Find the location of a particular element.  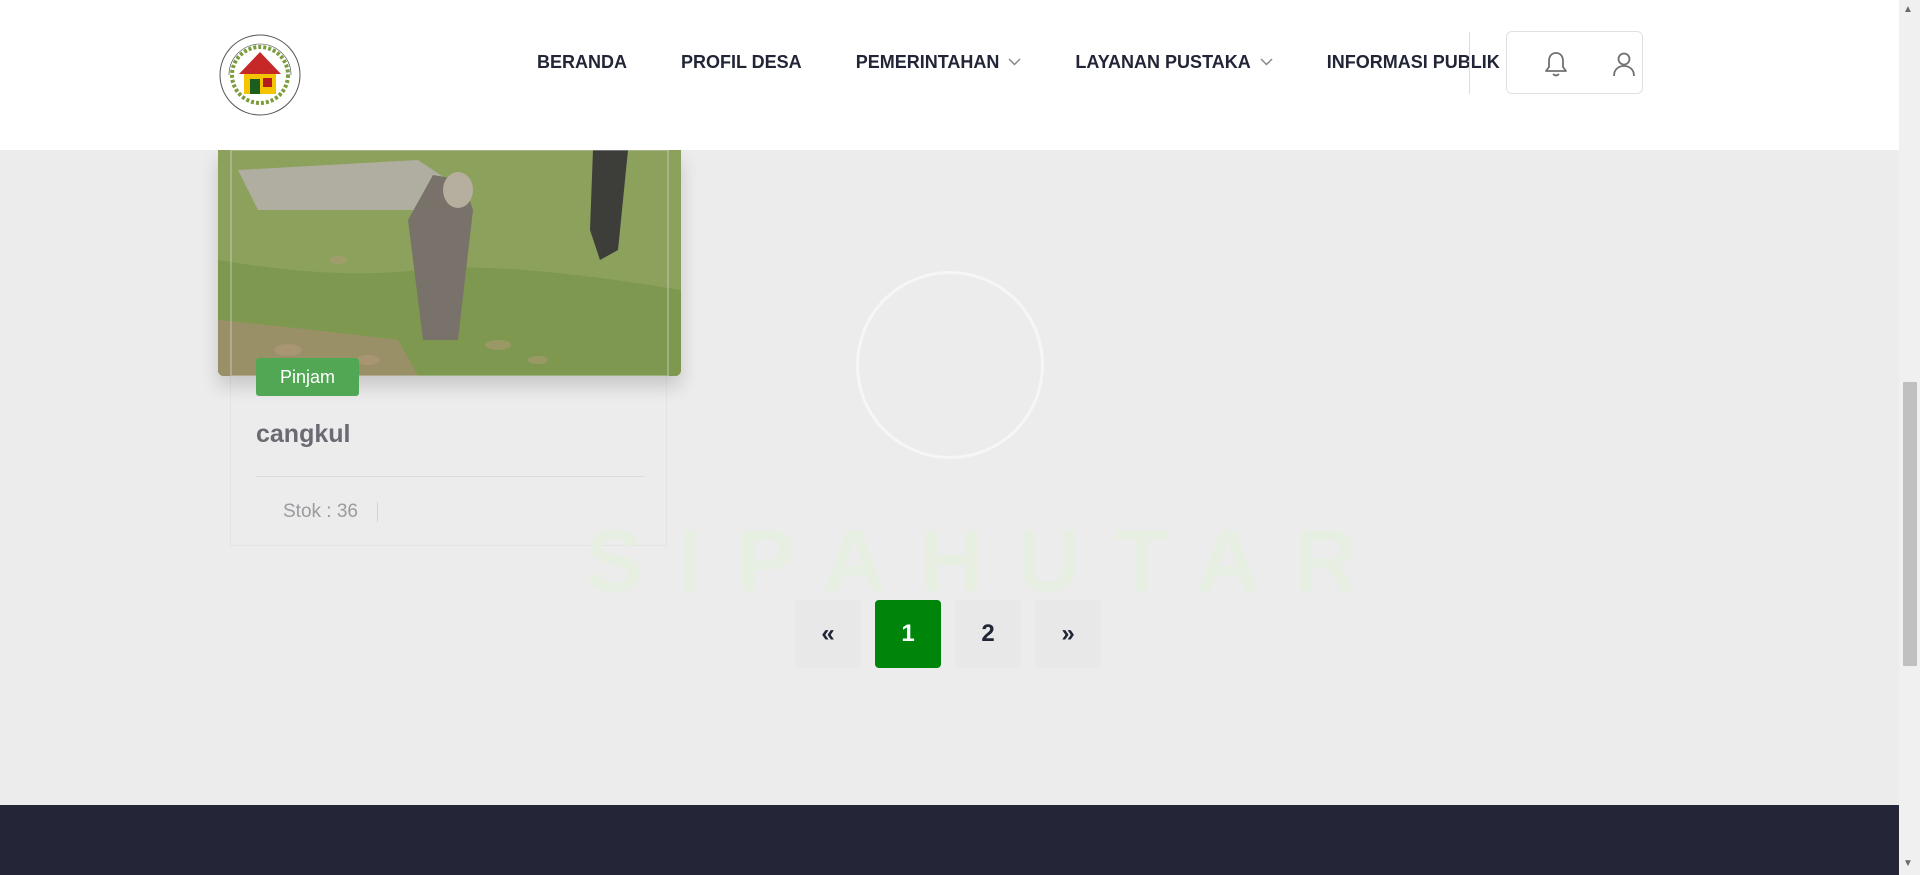

card-divider is located at coordinates (450, 476).